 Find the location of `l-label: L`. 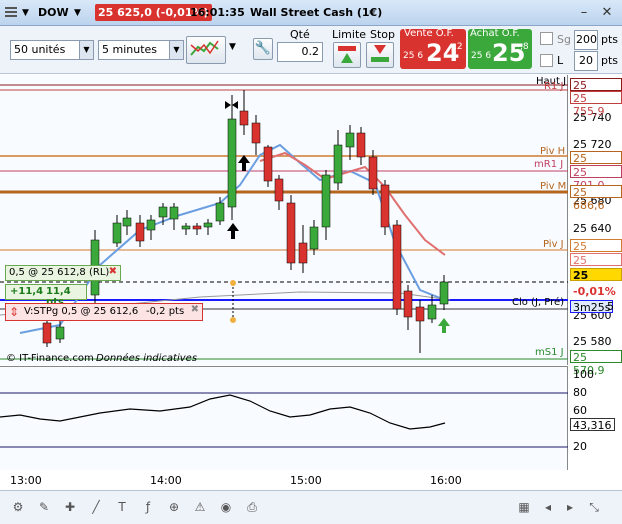

l-label: L is located at coordinates (560, 60).